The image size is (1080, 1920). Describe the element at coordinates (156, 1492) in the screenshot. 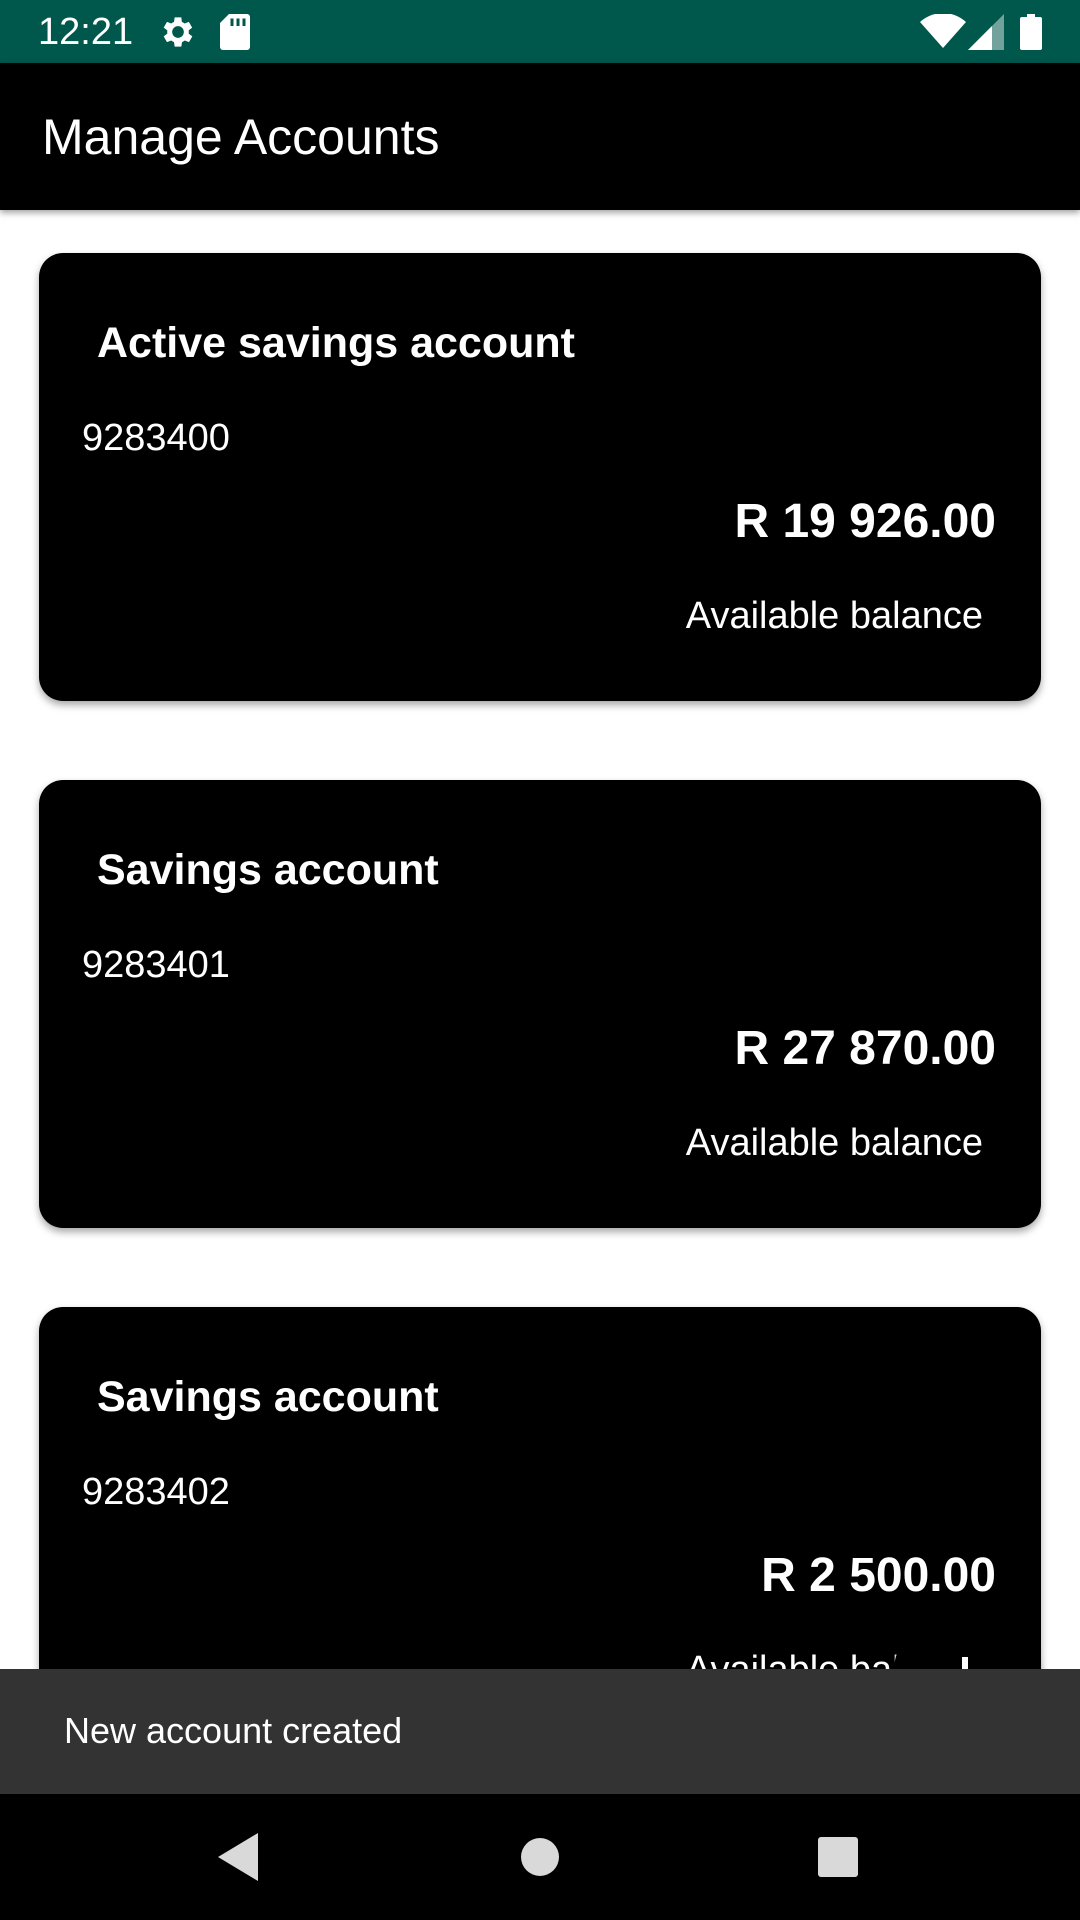

I see `account-number: 9283402` at that location.